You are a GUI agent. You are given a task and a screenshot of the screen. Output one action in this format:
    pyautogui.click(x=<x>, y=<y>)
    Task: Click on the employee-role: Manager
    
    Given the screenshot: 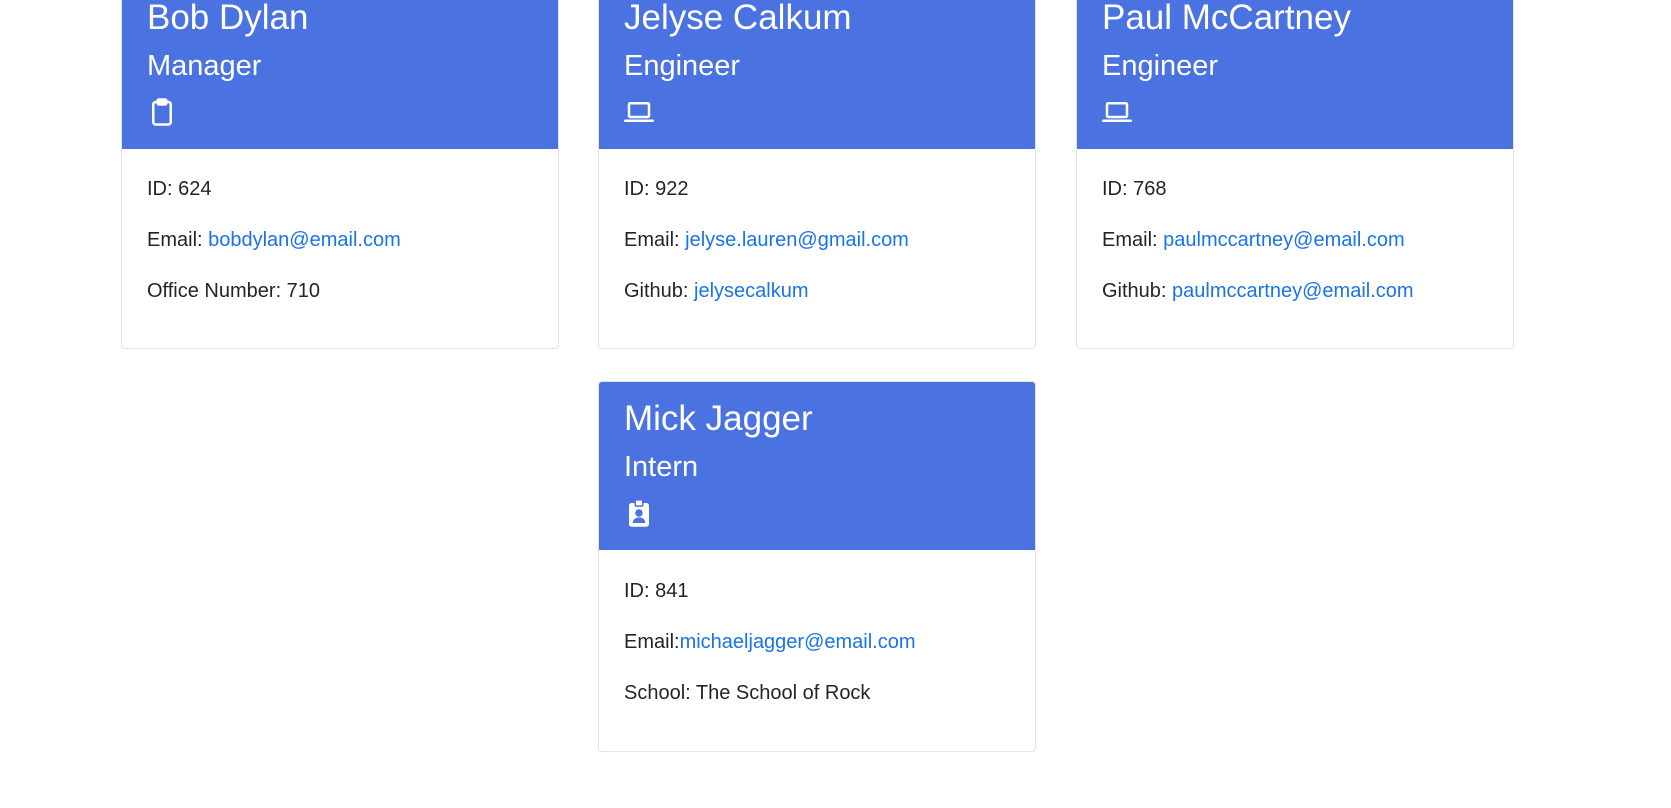 What is the action you would take?
    pyautogui.click(x=204, y=66)
    